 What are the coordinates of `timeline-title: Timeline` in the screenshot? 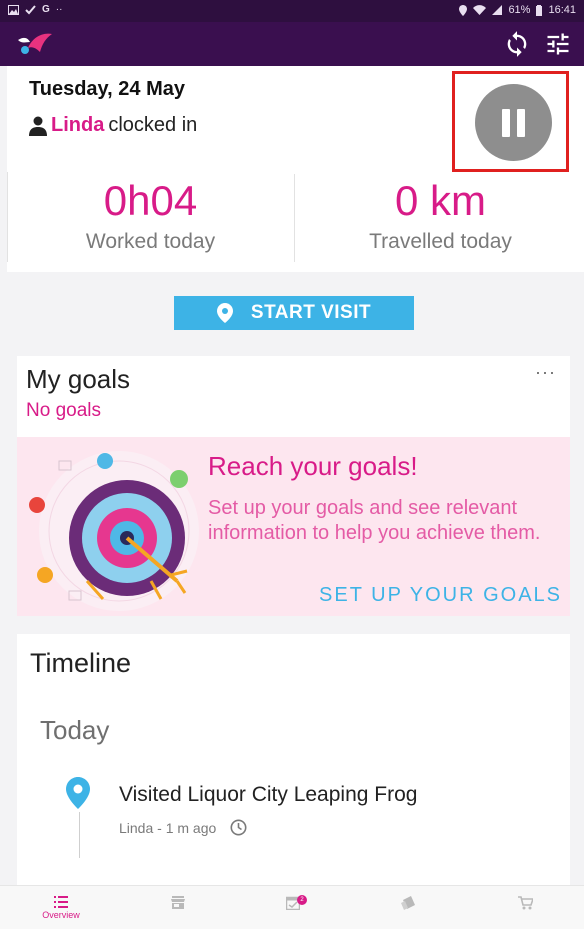 It's located at (81, 663).